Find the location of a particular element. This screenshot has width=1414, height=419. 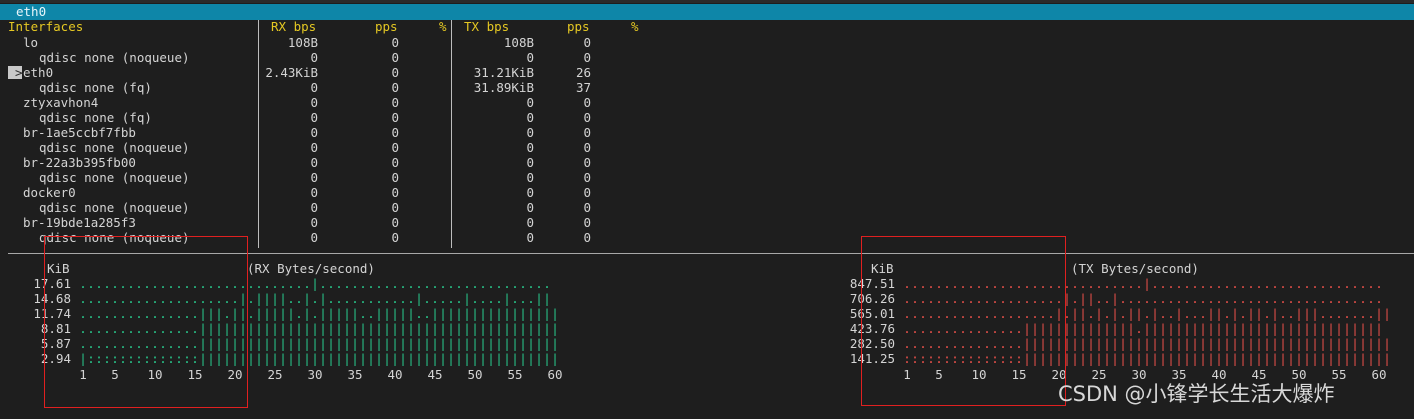

tx-graph-column: . | | | | | is located at coordinates (1083, 321).